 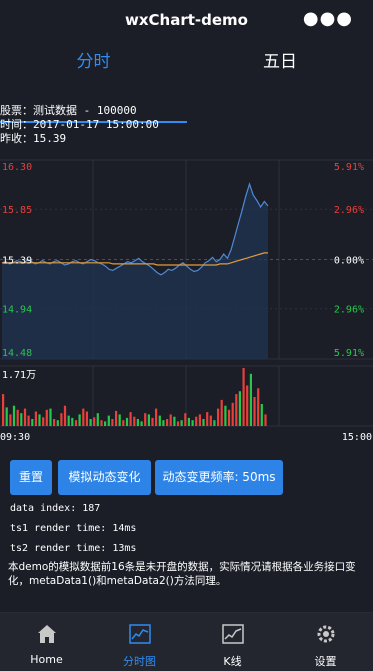 What do you see at coordinates (55, 508) in the screenshot?
I see `data-index-text: data index: 187` at bounding box center [55, 508].